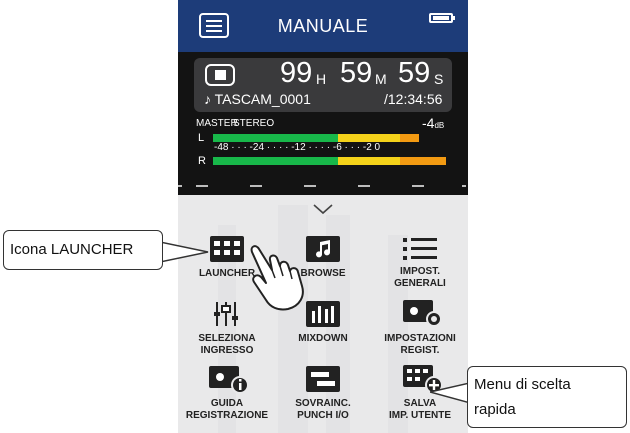 The height and width of the screenshot is (433, 630). I want to click on rec-settings-icon, so click(422, 313).